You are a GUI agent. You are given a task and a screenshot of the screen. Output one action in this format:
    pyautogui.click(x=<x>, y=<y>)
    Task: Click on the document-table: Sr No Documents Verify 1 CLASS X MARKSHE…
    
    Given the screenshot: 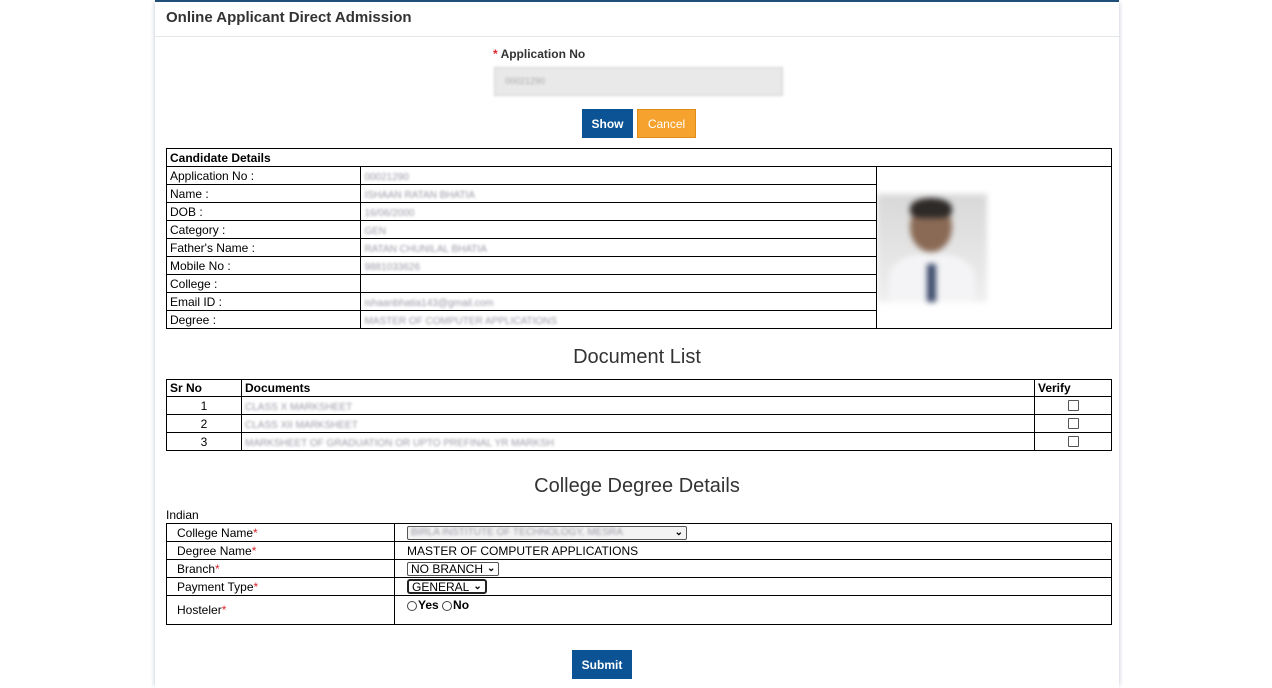 What is the action you would take?
    pyautogui.click(x=639, y=415)
    